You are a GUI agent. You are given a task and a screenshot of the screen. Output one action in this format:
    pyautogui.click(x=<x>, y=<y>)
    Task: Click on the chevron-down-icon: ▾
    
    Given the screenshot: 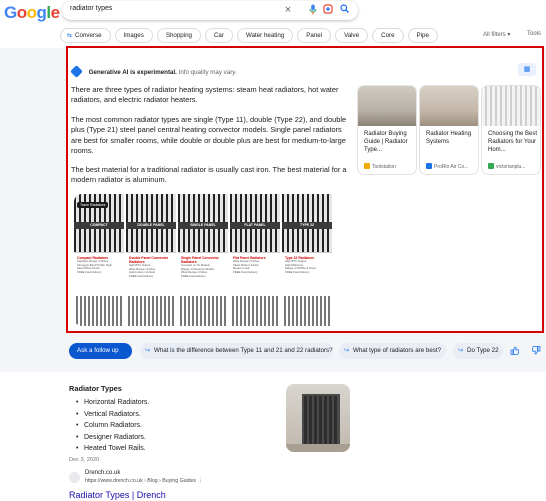 What is the action you would take?
    pyautogui.click(x=509, y=35)
    